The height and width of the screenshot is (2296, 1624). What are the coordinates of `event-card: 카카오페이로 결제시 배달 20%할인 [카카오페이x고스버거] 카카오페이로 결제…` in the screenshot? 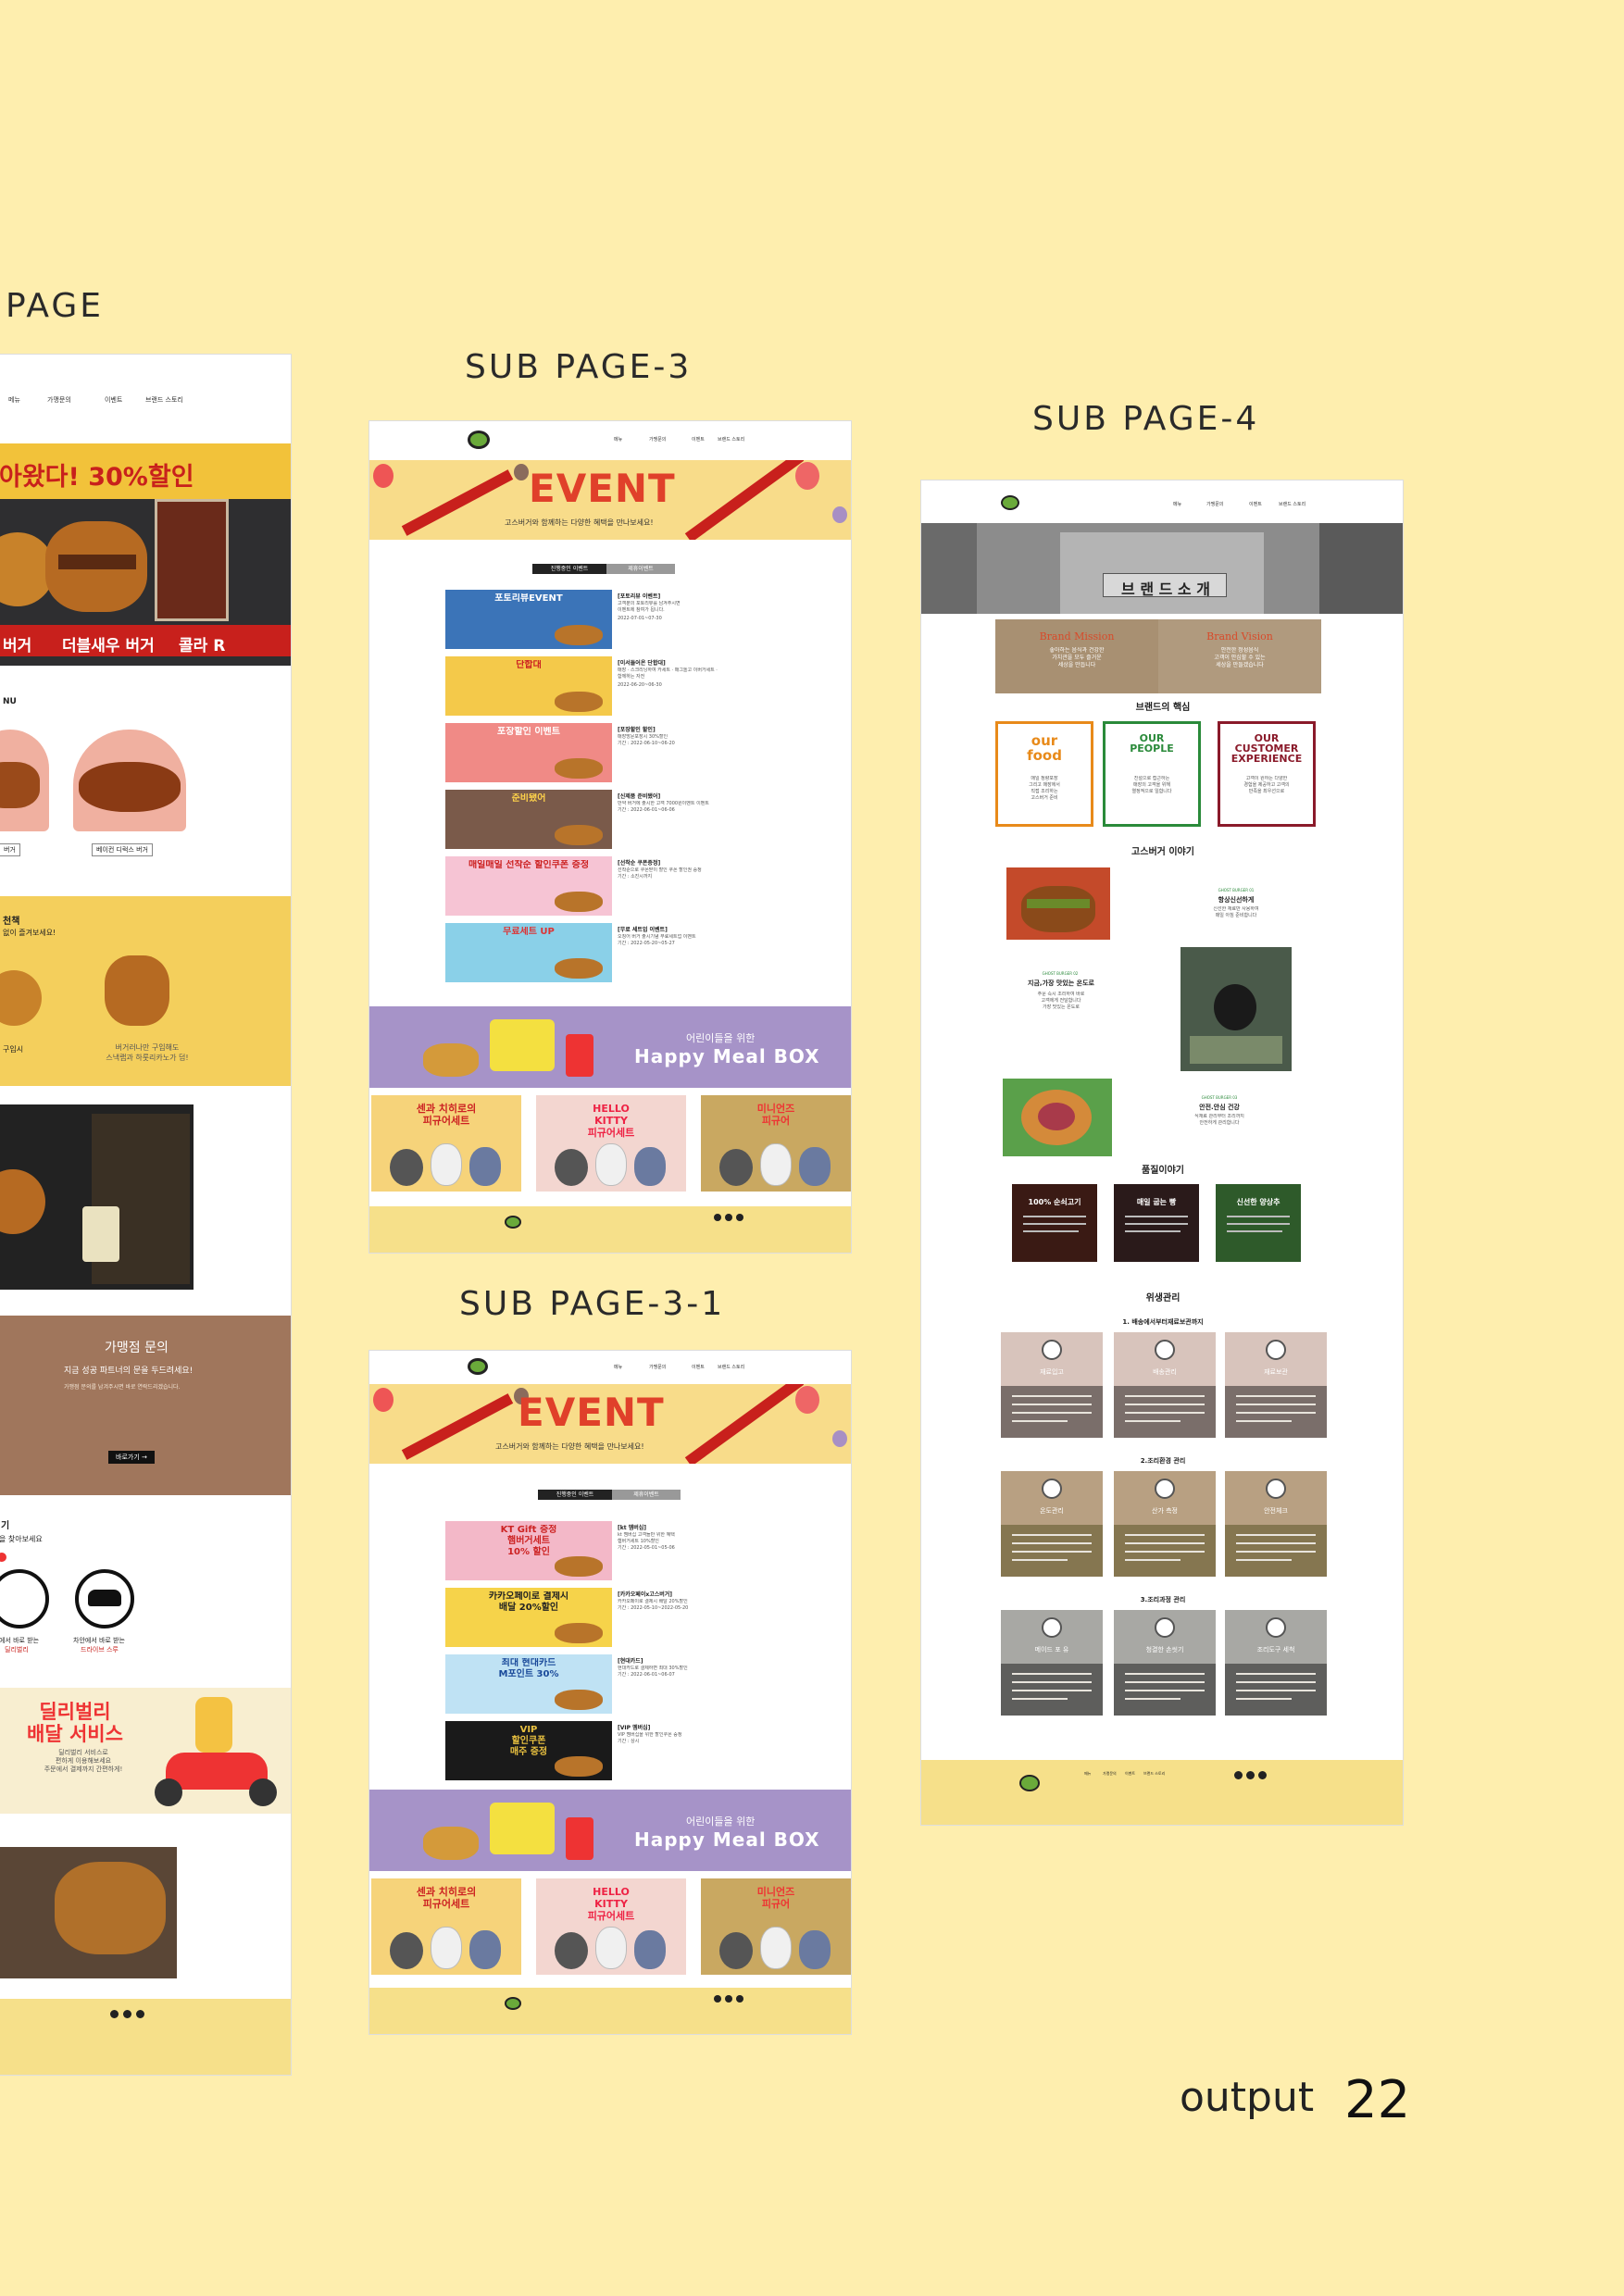 It's located at (612, 1617).